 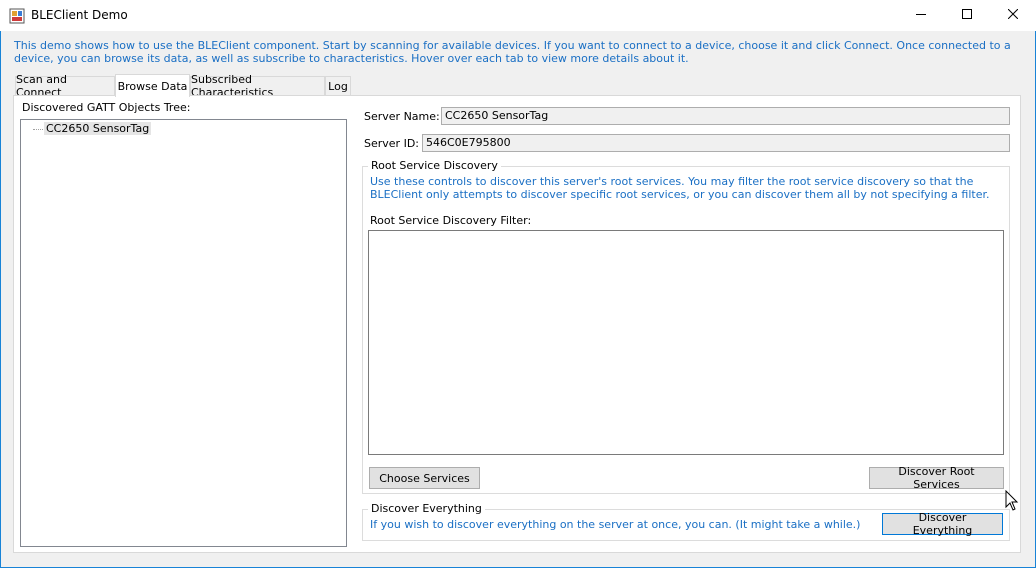 I want to click on window-title: BLEClient Demo, so click(x=79, y=15).